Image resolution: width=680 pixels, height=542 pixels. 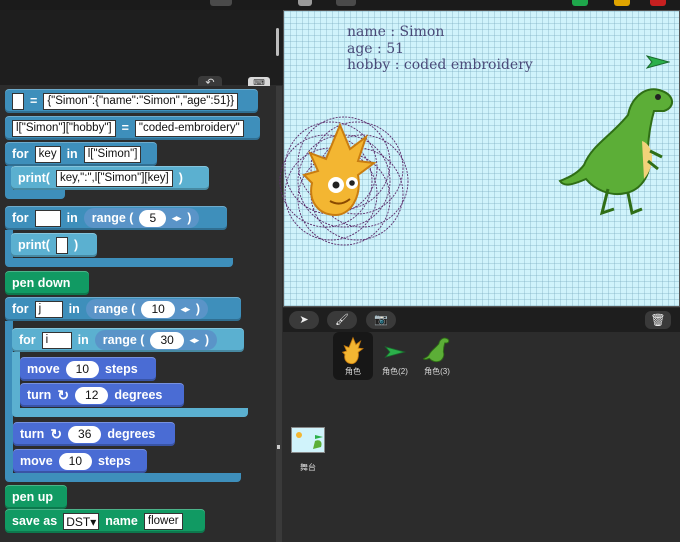 I want to click on turn-block: turn ↻ 36 degrees, so click(x=94, y=434).